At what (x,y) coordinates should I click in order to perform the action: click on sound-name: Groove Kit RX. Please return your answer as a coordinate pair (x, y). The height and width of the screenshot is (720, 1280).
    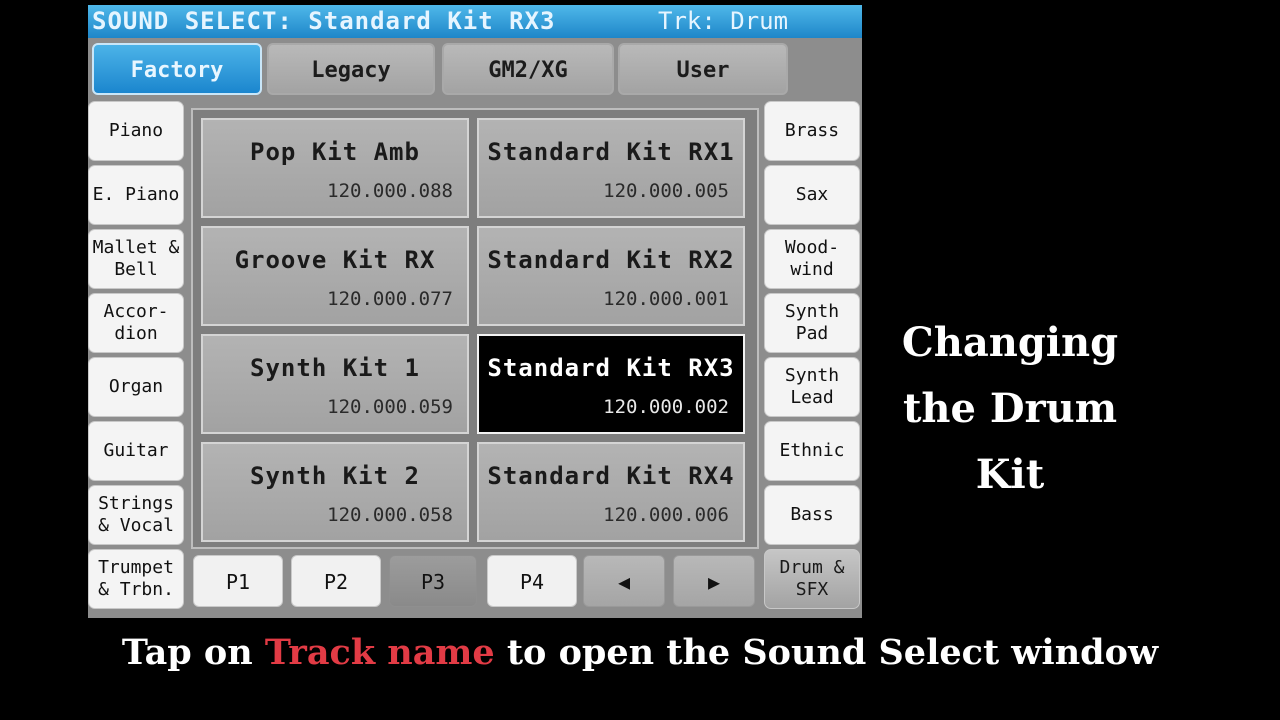
    Looking at the image, I should click on (335, 260).